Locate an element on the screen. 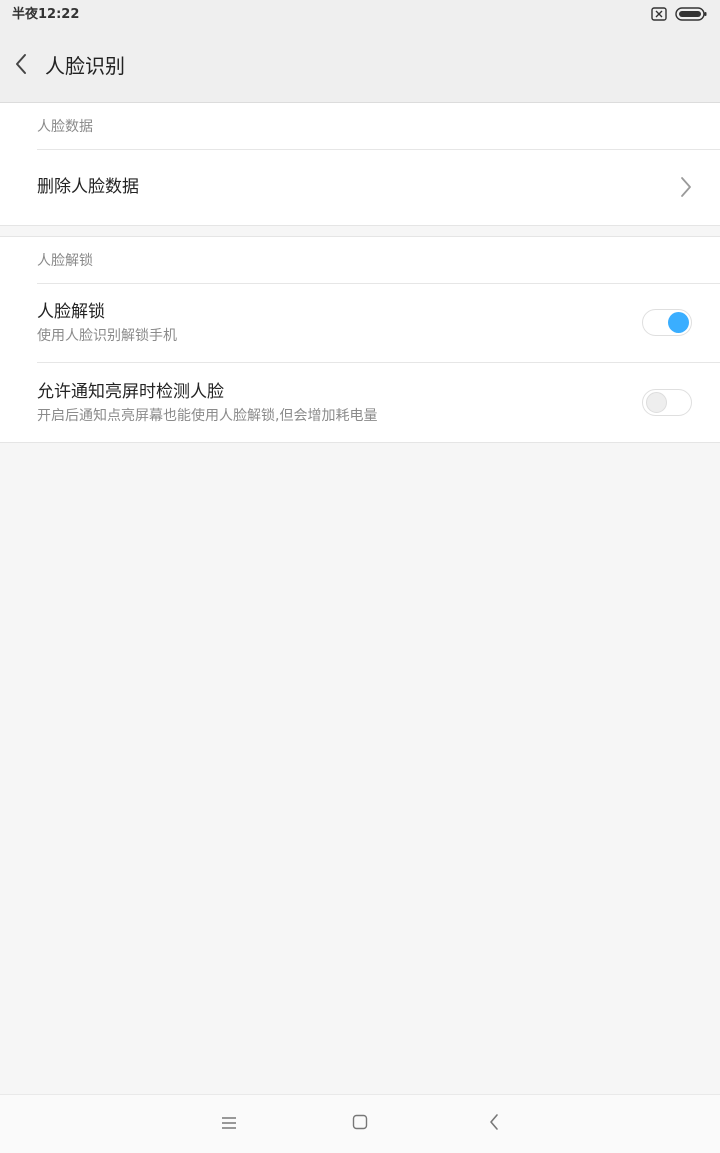 The height and width of the screenshot is (1153, 720). battery-icon is located at coordinates (691, 15).